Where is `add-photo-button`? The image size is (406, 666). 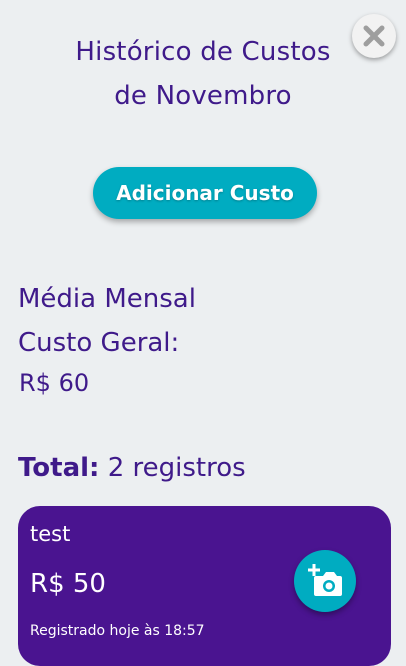
add-photo-button is located at coordinates (325, 581).